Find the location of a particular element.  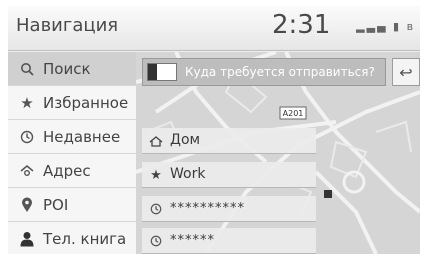

bluetooth-icon: ʙ is located at coordinates (410, 26).